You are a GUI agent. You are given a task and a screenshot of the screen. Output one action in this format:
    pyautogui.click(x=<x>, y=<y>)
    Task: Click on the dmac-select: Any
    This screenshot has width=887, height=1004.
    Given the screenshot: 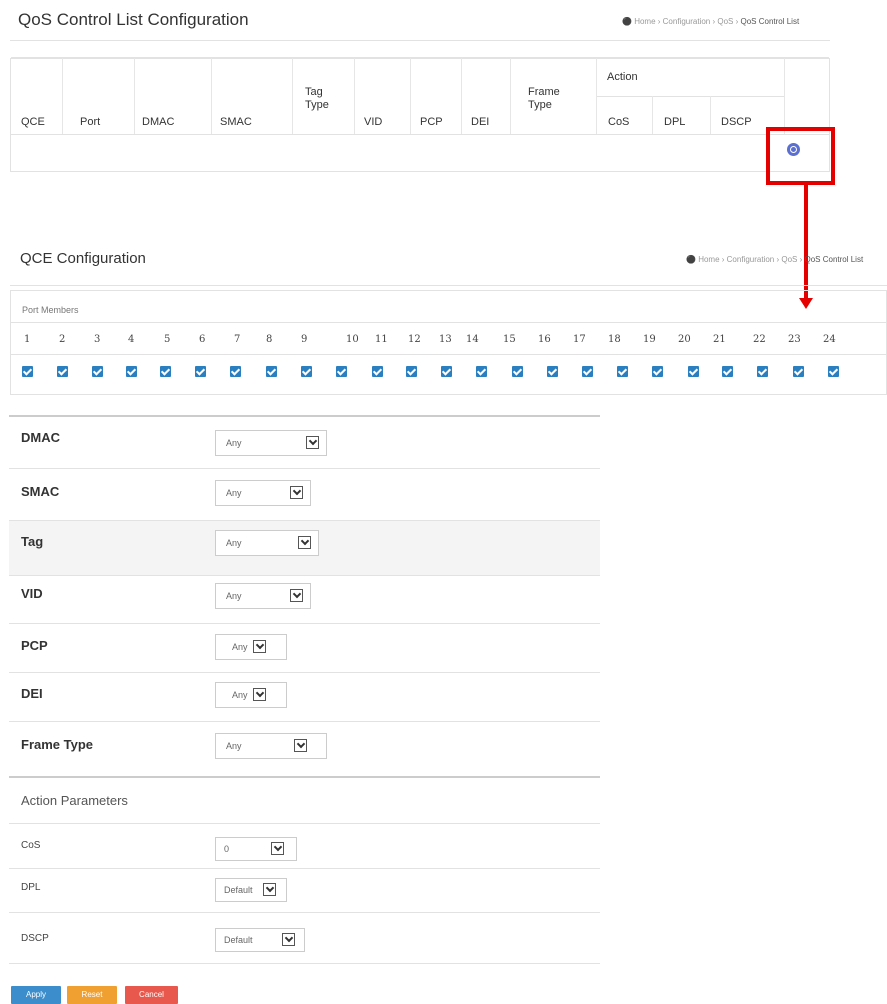 What is the action you would take?
    pyautogui.click(x=271, y=443)
    